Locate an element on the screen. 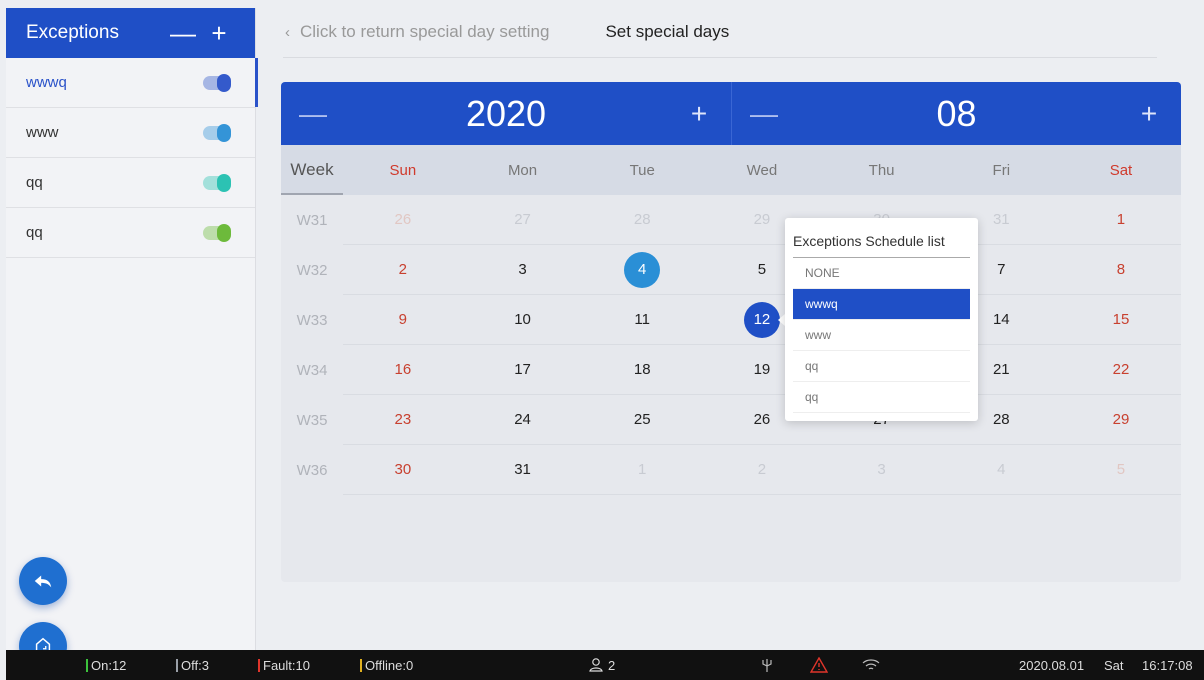 Image resolution: width=1204 pixels, height=680 pixels. popup-title: Exceptions Schedule list is located at coordinates (881, 238).